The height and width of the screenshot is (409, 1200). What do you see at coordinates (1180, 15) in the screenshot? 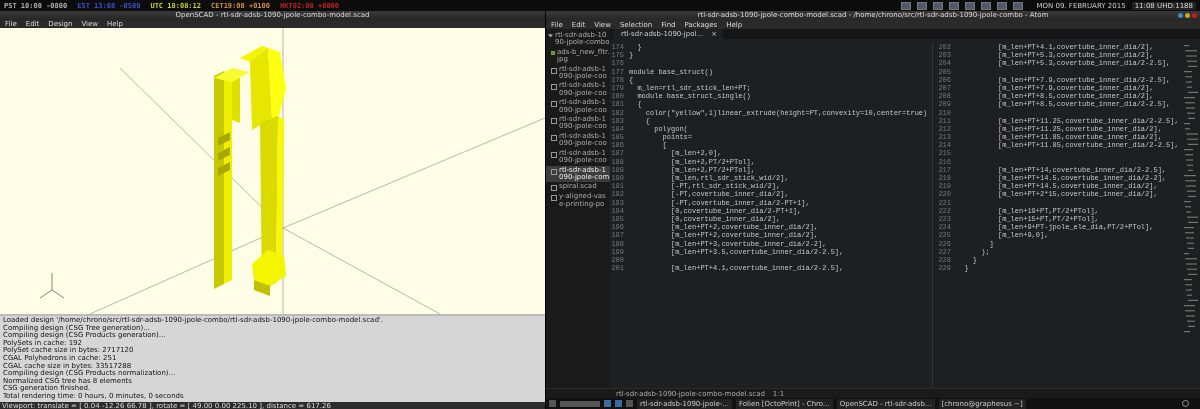
I see `minimize-icon` at bounding box center [1180, 15].